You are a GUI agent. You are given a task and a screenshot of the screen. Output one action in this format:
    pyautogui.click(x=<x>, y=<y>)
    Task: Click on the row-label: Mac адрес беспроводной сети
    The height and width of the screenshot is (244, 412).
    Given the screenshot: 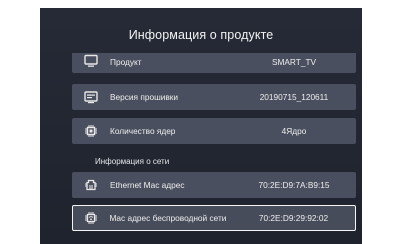 What is the action you would take?
    pyautogui.click(x=168, y=217)
    